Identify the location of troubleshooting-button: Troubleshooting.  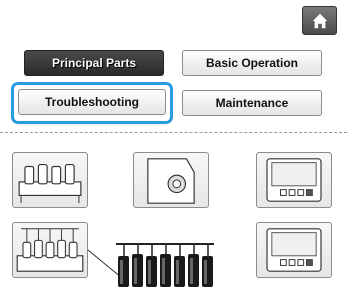
(92, 102).